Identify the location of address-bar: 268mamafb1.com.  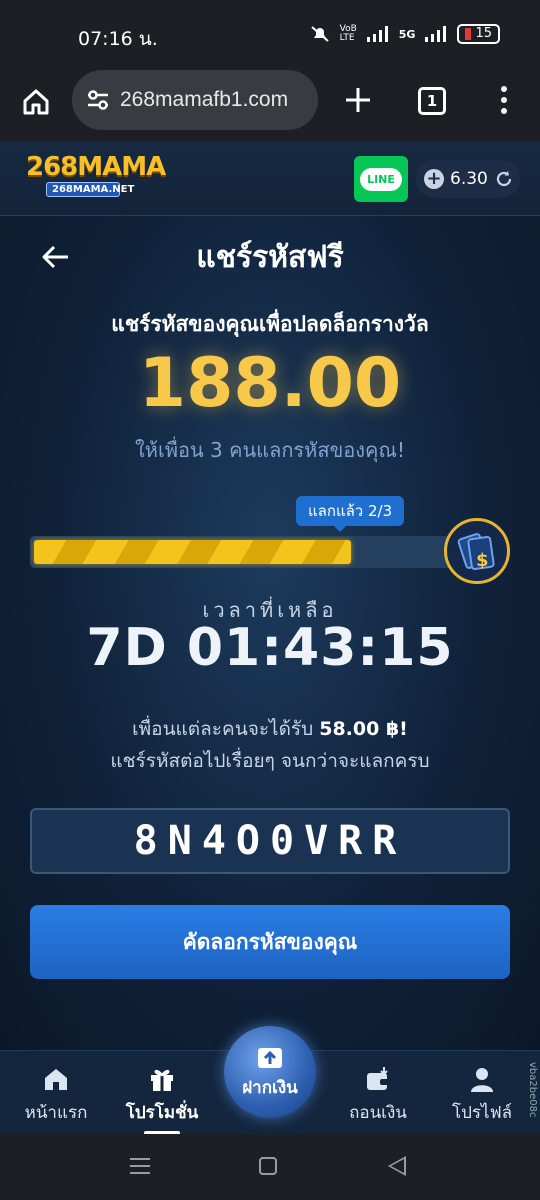
(195, 100).